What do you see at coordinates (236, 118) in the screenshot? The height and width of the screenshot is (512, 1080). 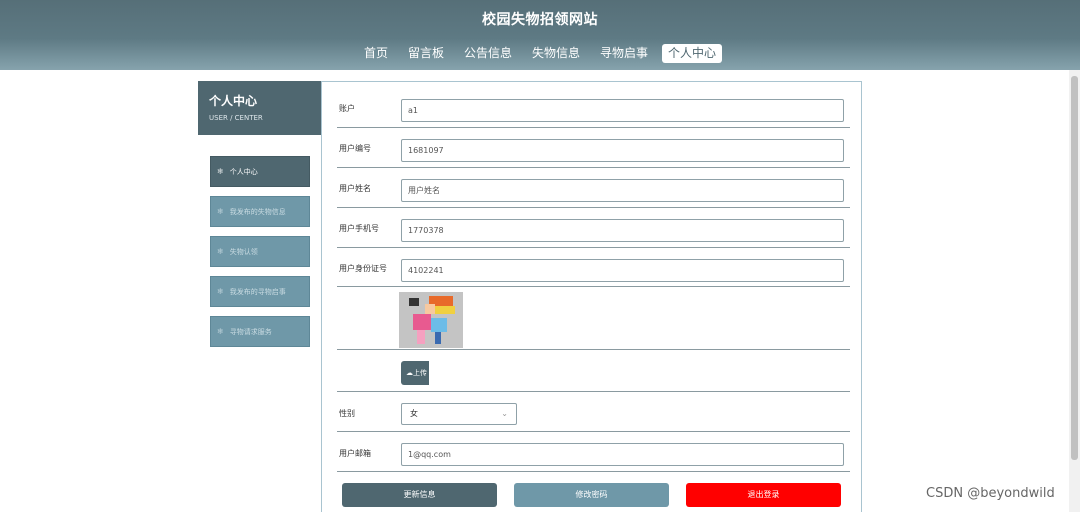 I see `sidebar-subtitle: USER / CENTER` at bounding box center [236, 118].